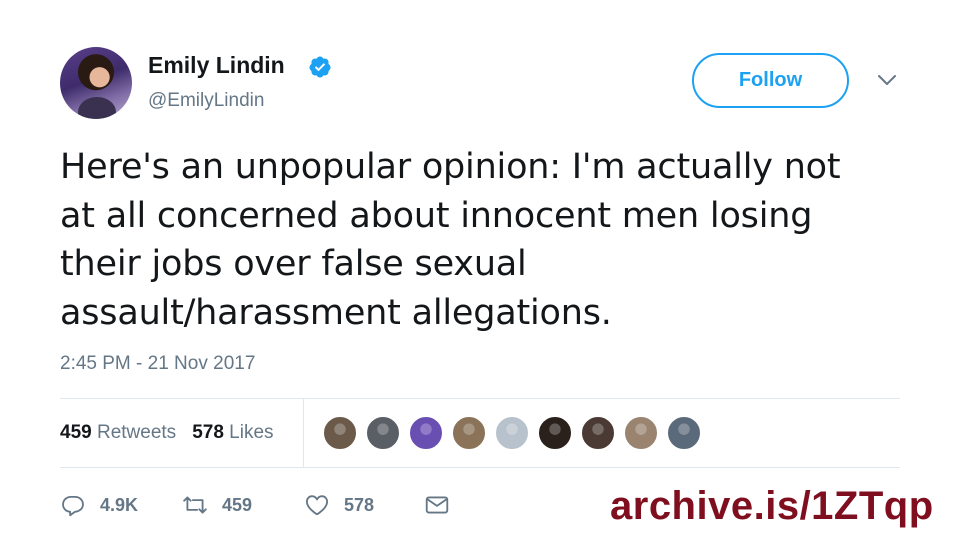 This screenshot has height=541, width=960. Describe the element at coordinates (770, 80) in the screenshot. I see `follow-button: Follow` at that location.